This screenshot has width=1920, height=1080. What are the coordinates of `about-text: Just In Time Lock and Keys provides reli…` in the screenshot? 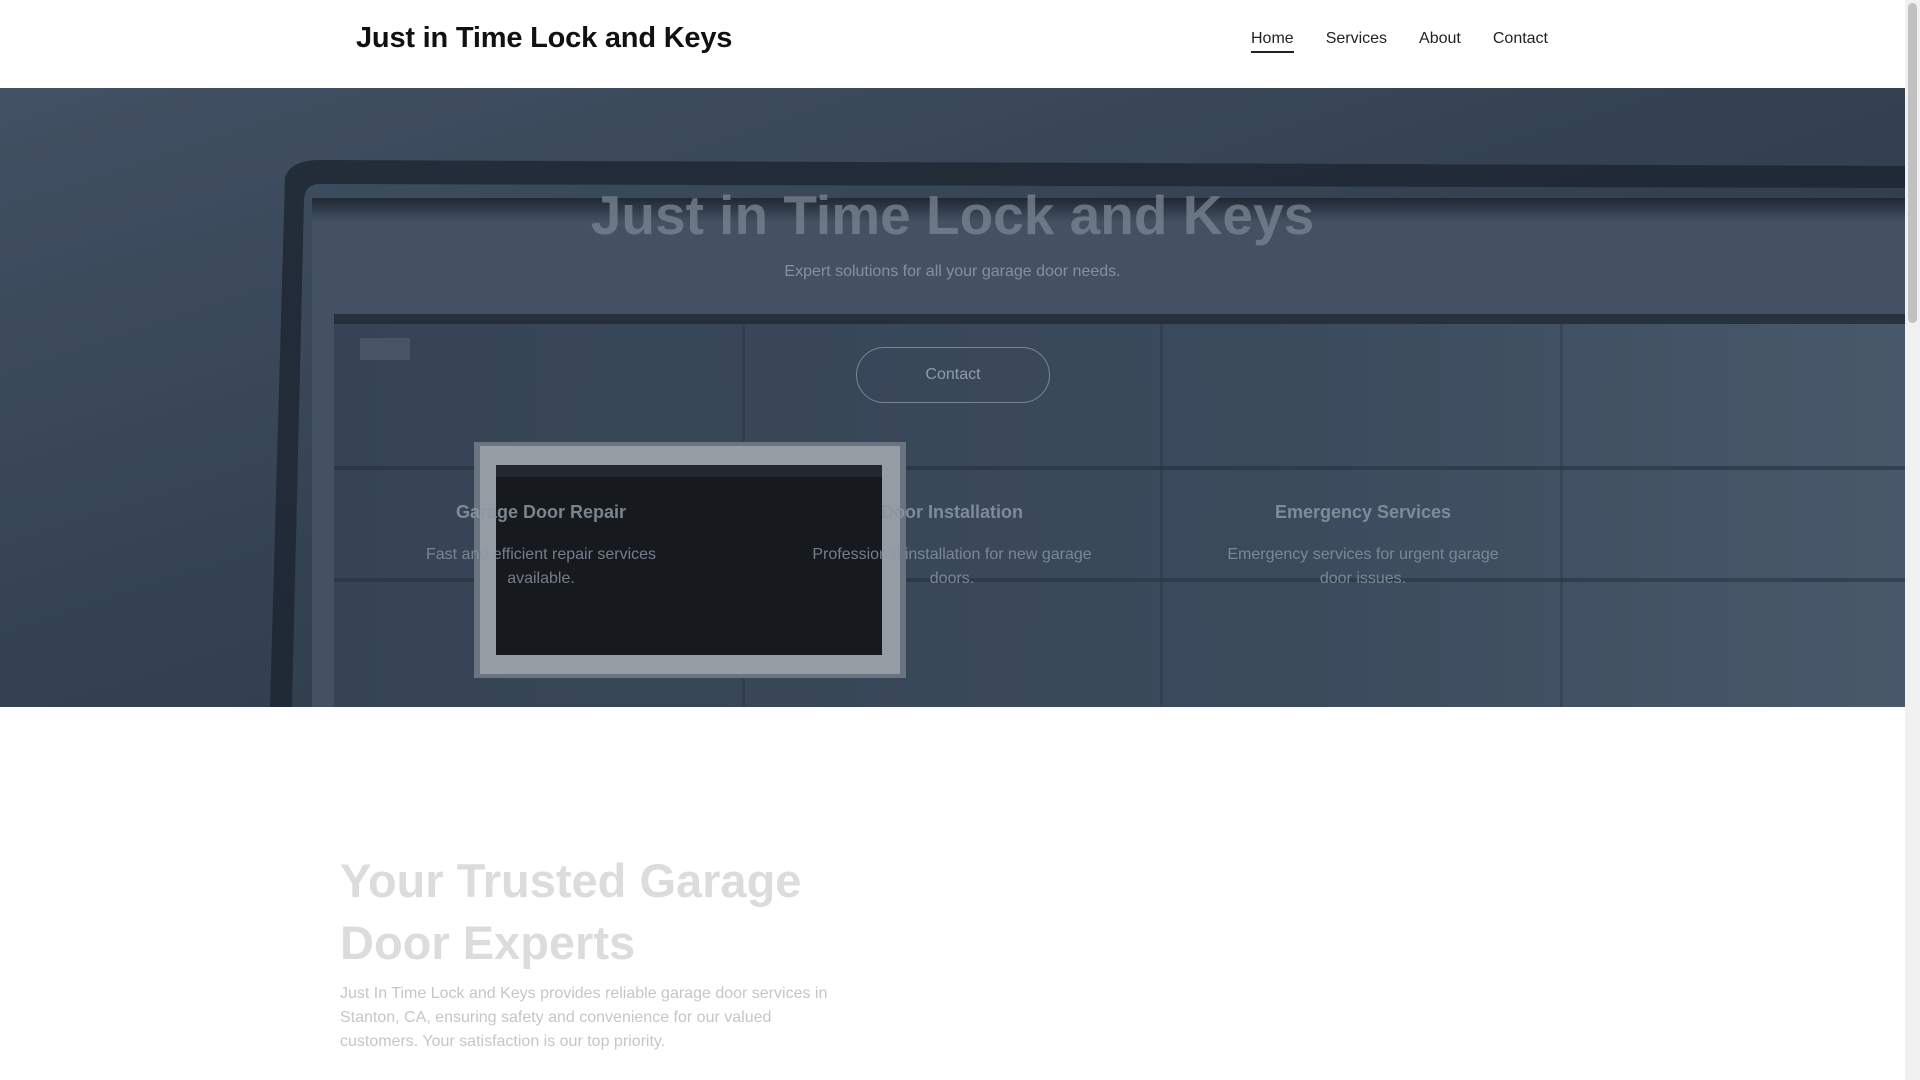 It's located at (584, 1017).